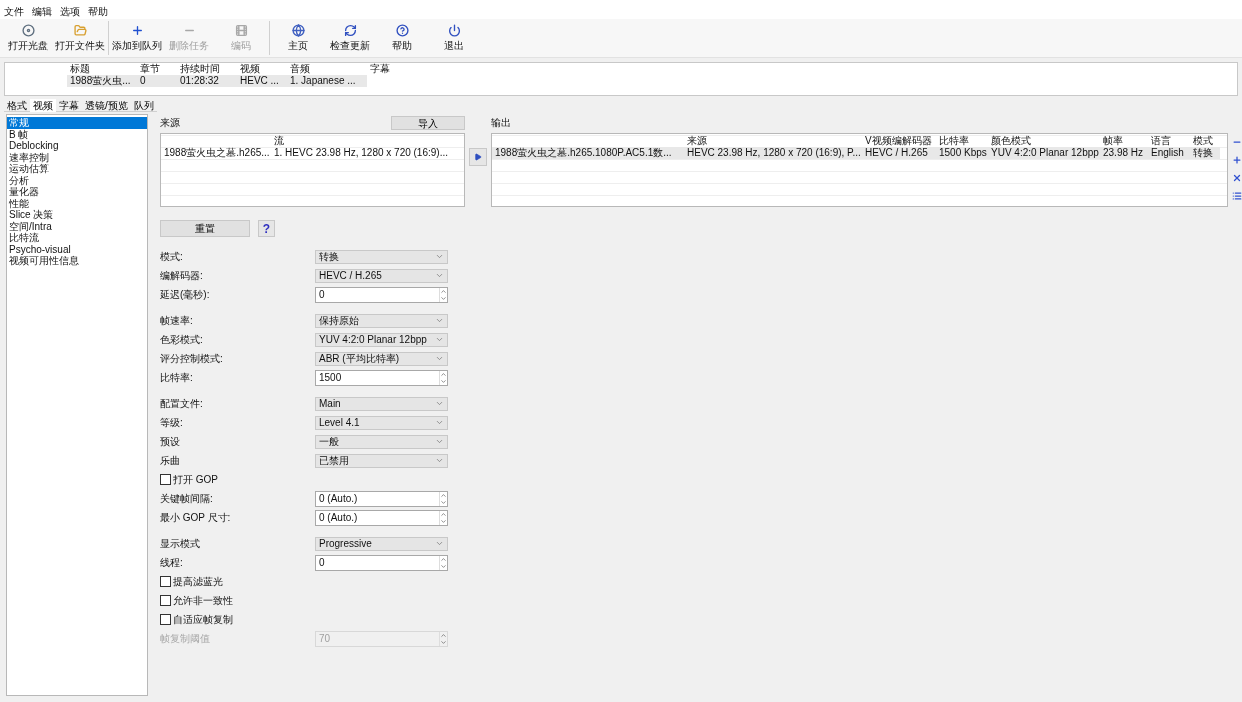 The height and width of the screenshot is (702, 1242). I want to click on checkbox-label: 自适应帧复制, so click(203, 619).